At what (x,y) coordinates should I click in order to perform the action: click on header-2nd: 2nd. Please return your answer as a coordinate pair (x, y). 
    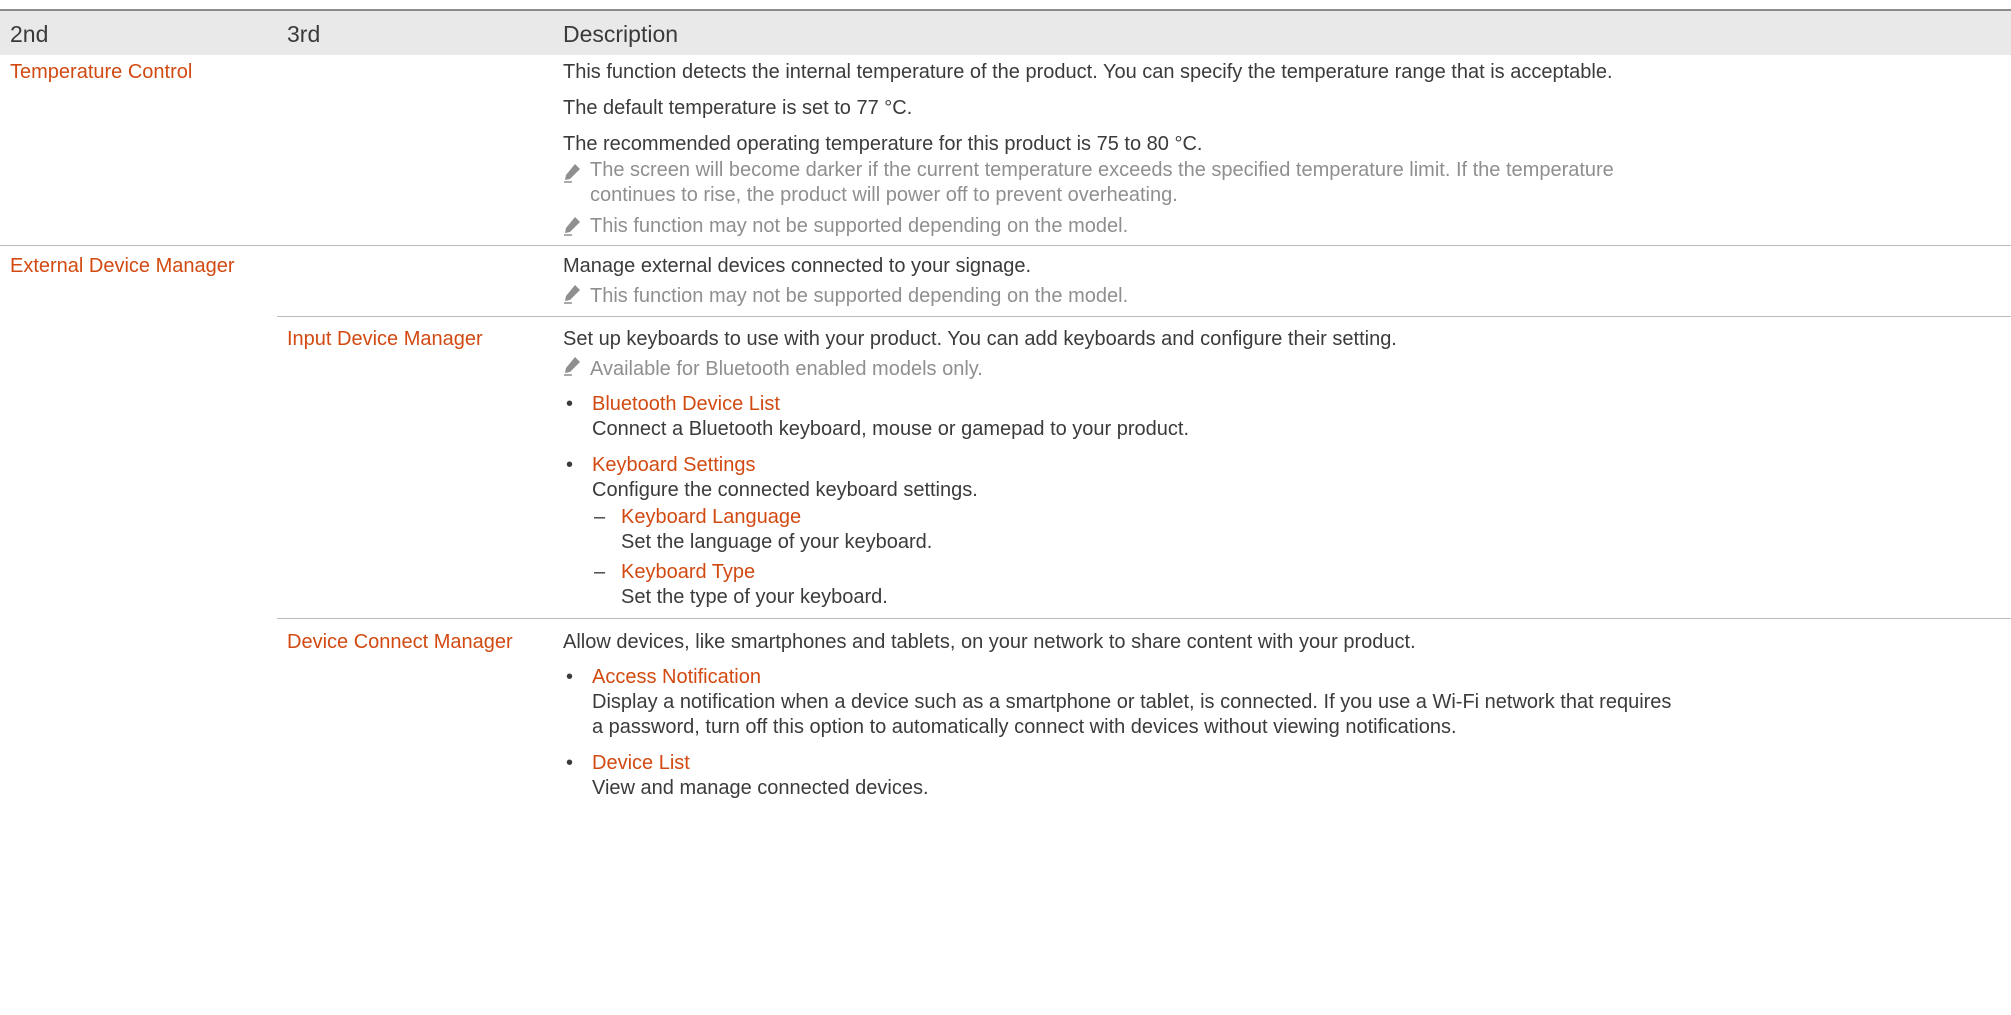
    Looking at the image, I should click on (29, 34).